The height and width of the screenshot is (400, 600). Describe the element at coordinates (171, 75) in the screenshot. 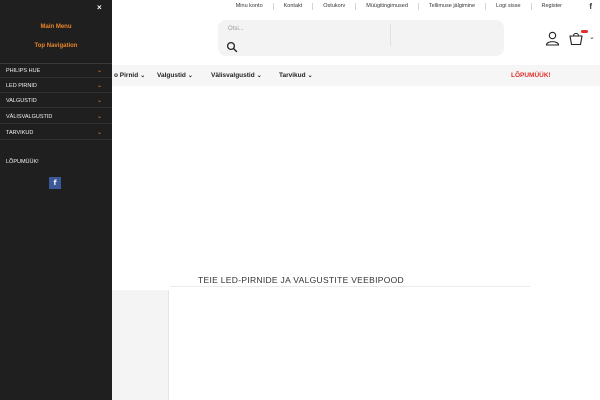

I see `nav-item-label: Valgustid` at that location.